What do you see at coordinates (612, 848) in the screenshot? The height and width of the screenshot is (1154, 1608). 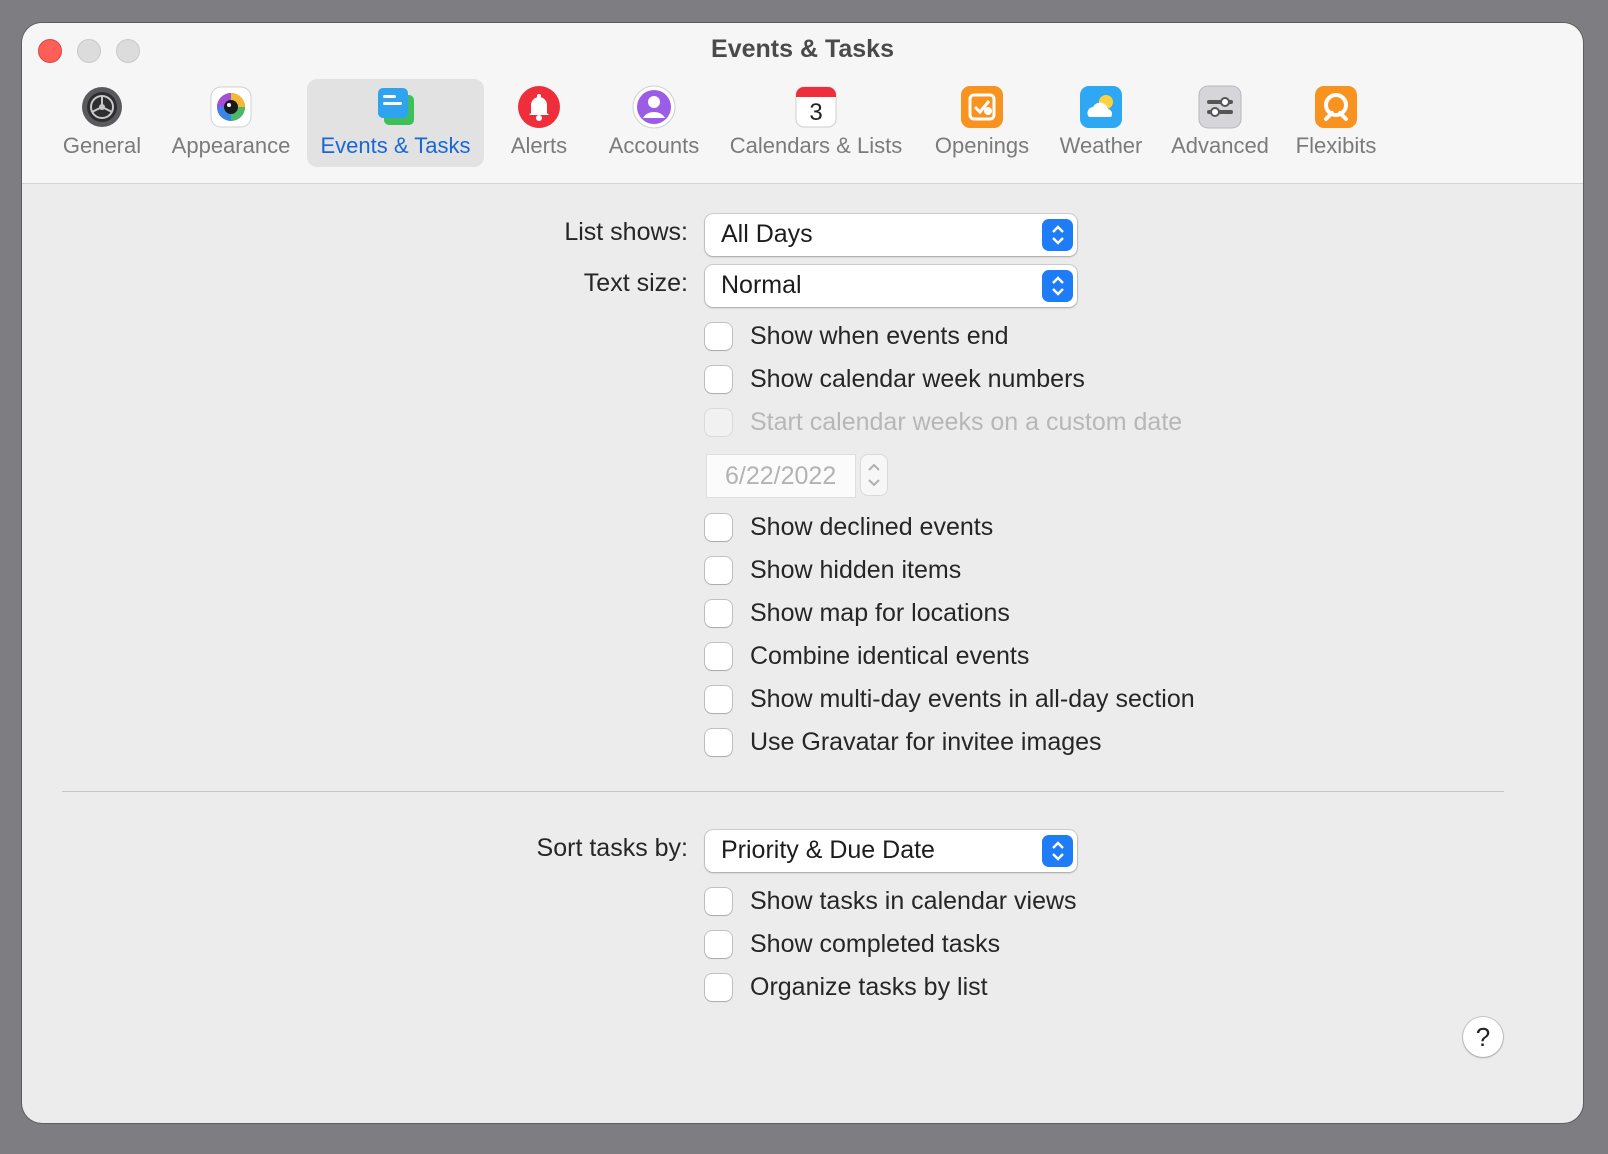 I see `sort-tasks-label: Sort tasks by:` at bounding box center [612, 848].